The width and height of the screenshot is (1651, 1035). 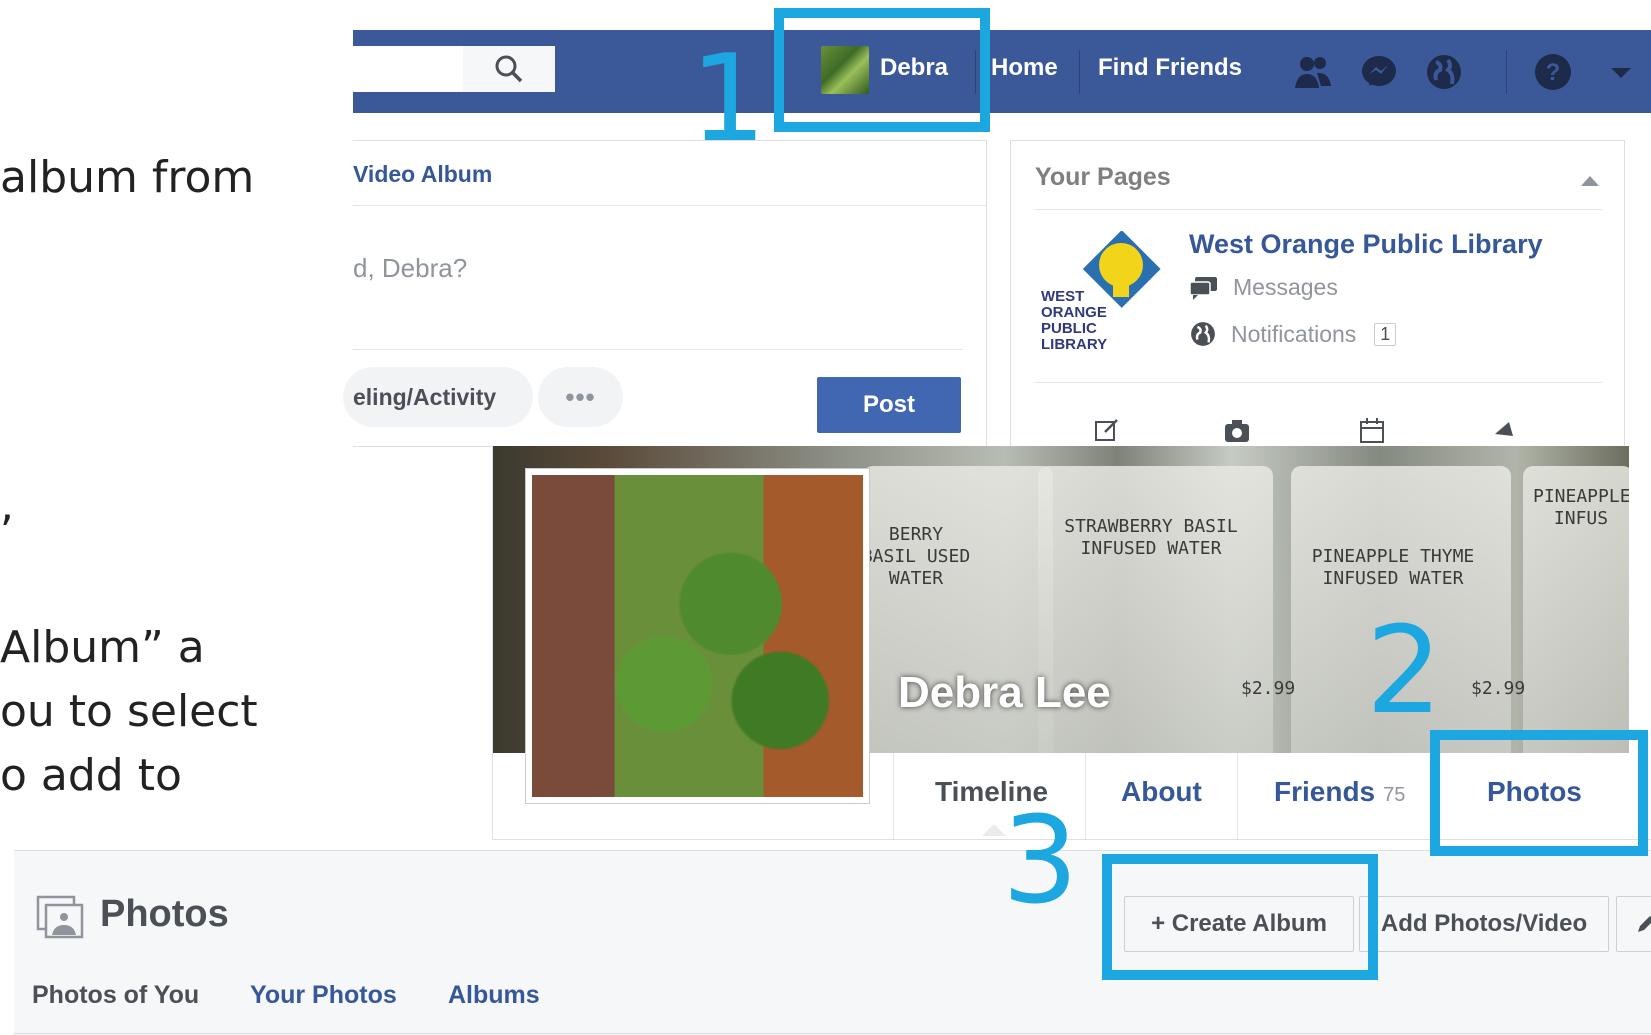 What do you see at coordinates (1505, 430) in the screenshot?
I see `megaphone-icon` at bounding box center [1505, 430].